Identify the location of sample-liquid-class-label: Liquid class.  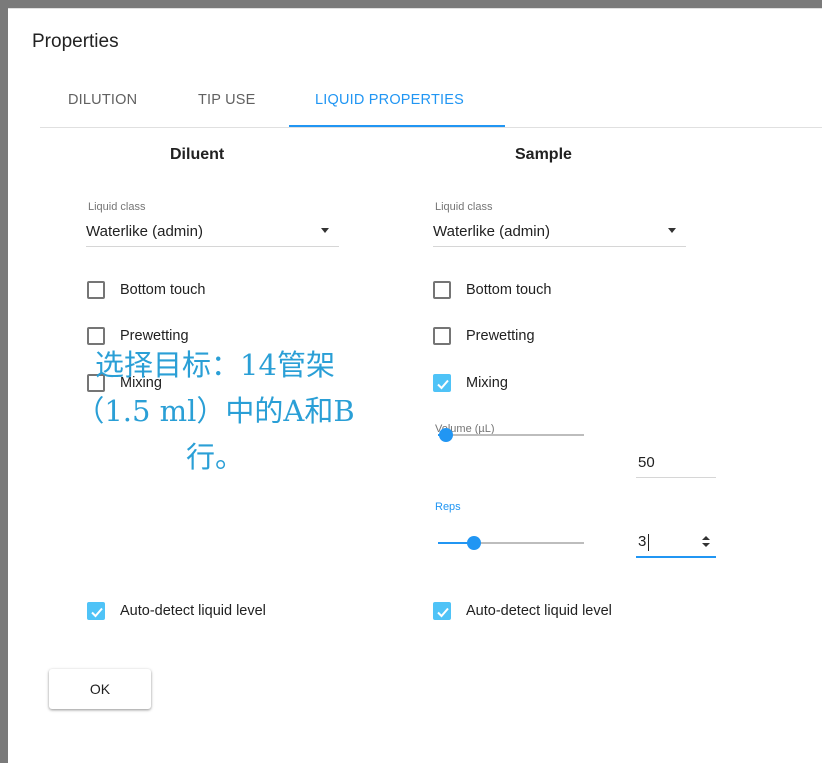
(464, 207).